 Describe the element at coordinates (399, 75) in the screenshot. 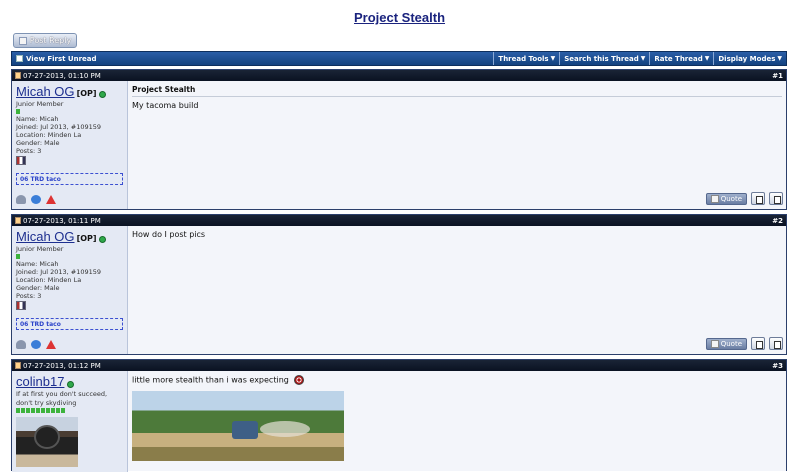

I see `post-header: 07-27-2013, 01:10 PM #1` at that location.